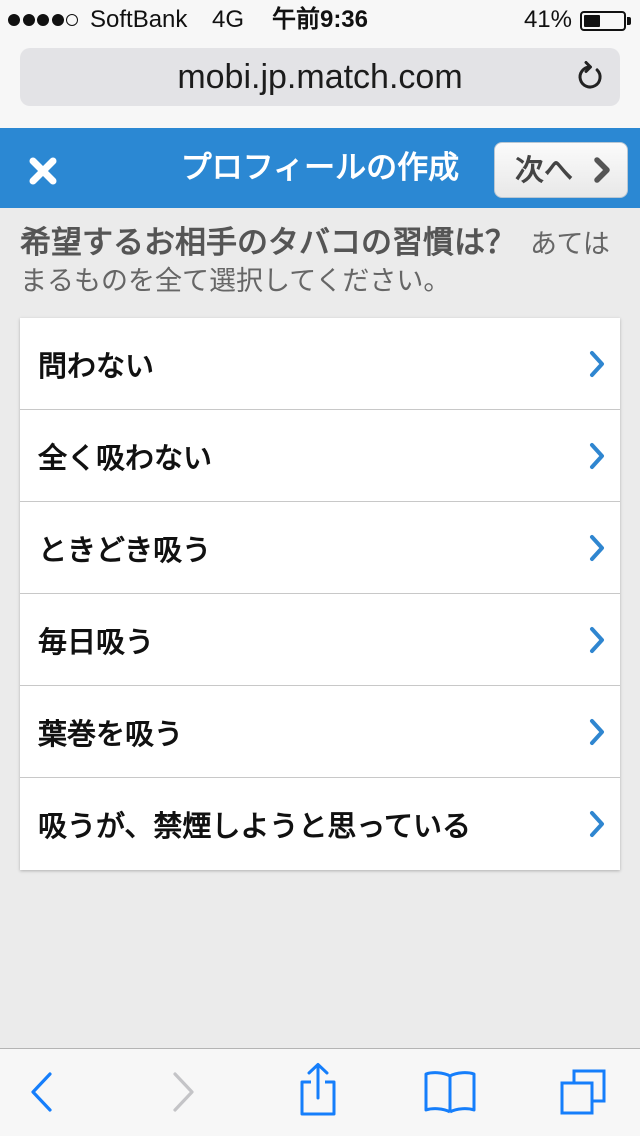  I want to click on close-icon, so click(43, 171).